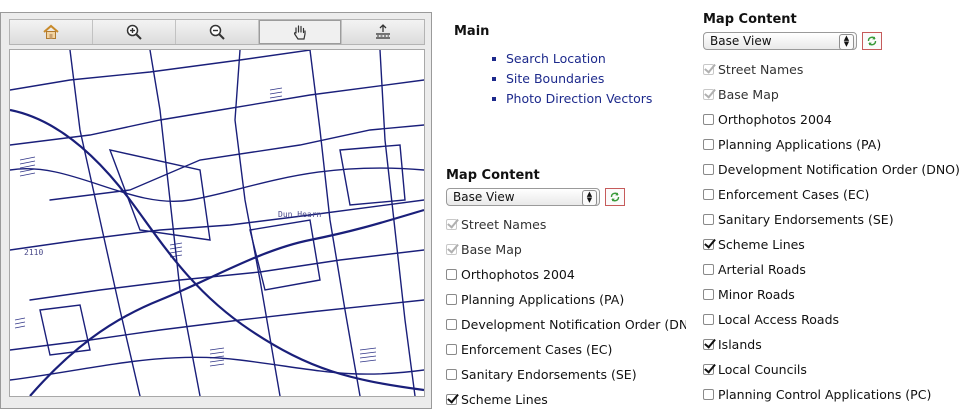 This screenshot has width=969, height=412. I want to click on layer-label: Sanitary Endorsements (SE), so click(549, 374).